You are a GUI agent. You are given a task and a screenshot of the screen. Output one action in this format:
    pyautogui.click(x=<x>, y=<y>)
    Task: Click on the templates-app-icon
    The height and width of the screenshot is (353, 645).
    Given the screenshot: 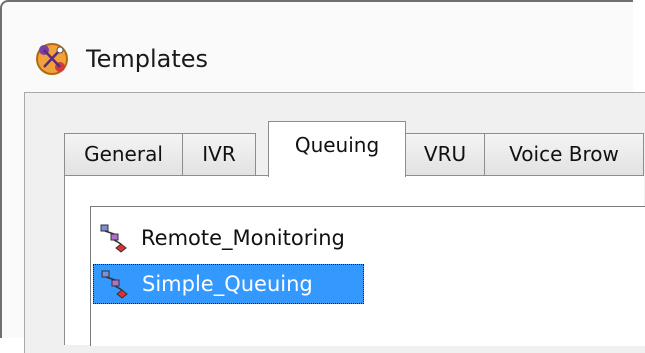 What is the action you would take?
    pyautogui.click(x=52, y=59)
    